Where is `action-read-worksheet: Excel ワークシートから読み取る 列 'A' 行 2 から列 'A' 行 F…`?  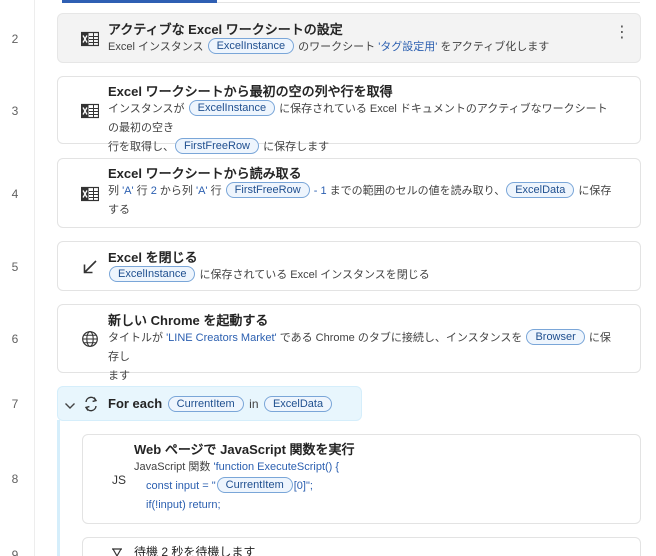 action-read-worksheet: Excel ワークシートから読み取る 列 'A' 行 2 から列 'A' 行 F… is located at coordinates (349, 193).